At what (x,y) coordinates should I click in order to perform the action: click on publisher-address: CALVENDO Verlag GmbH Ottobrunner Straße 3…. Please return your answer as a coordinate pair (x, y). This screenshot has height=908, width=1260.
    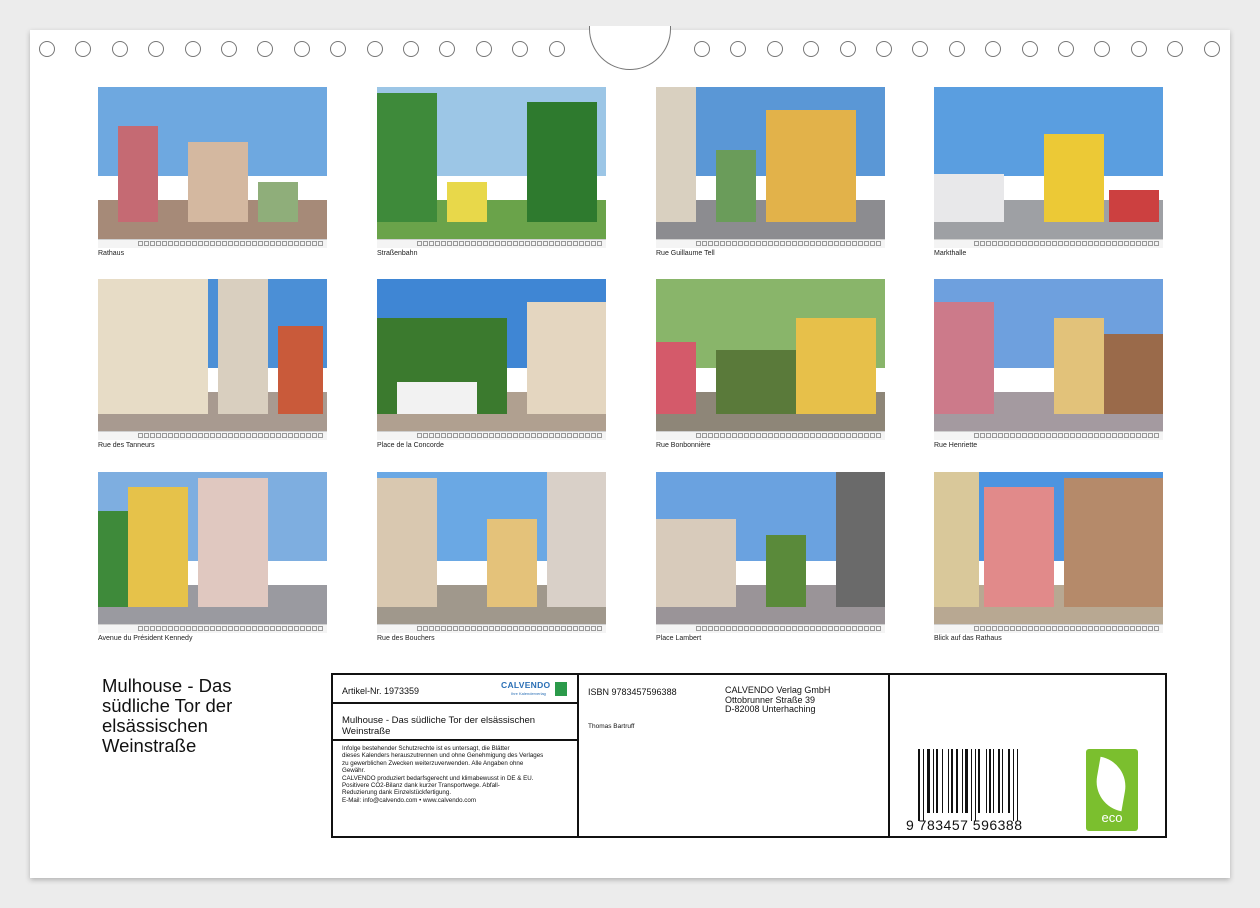
    Looking at the image, I should click on (778, 699).